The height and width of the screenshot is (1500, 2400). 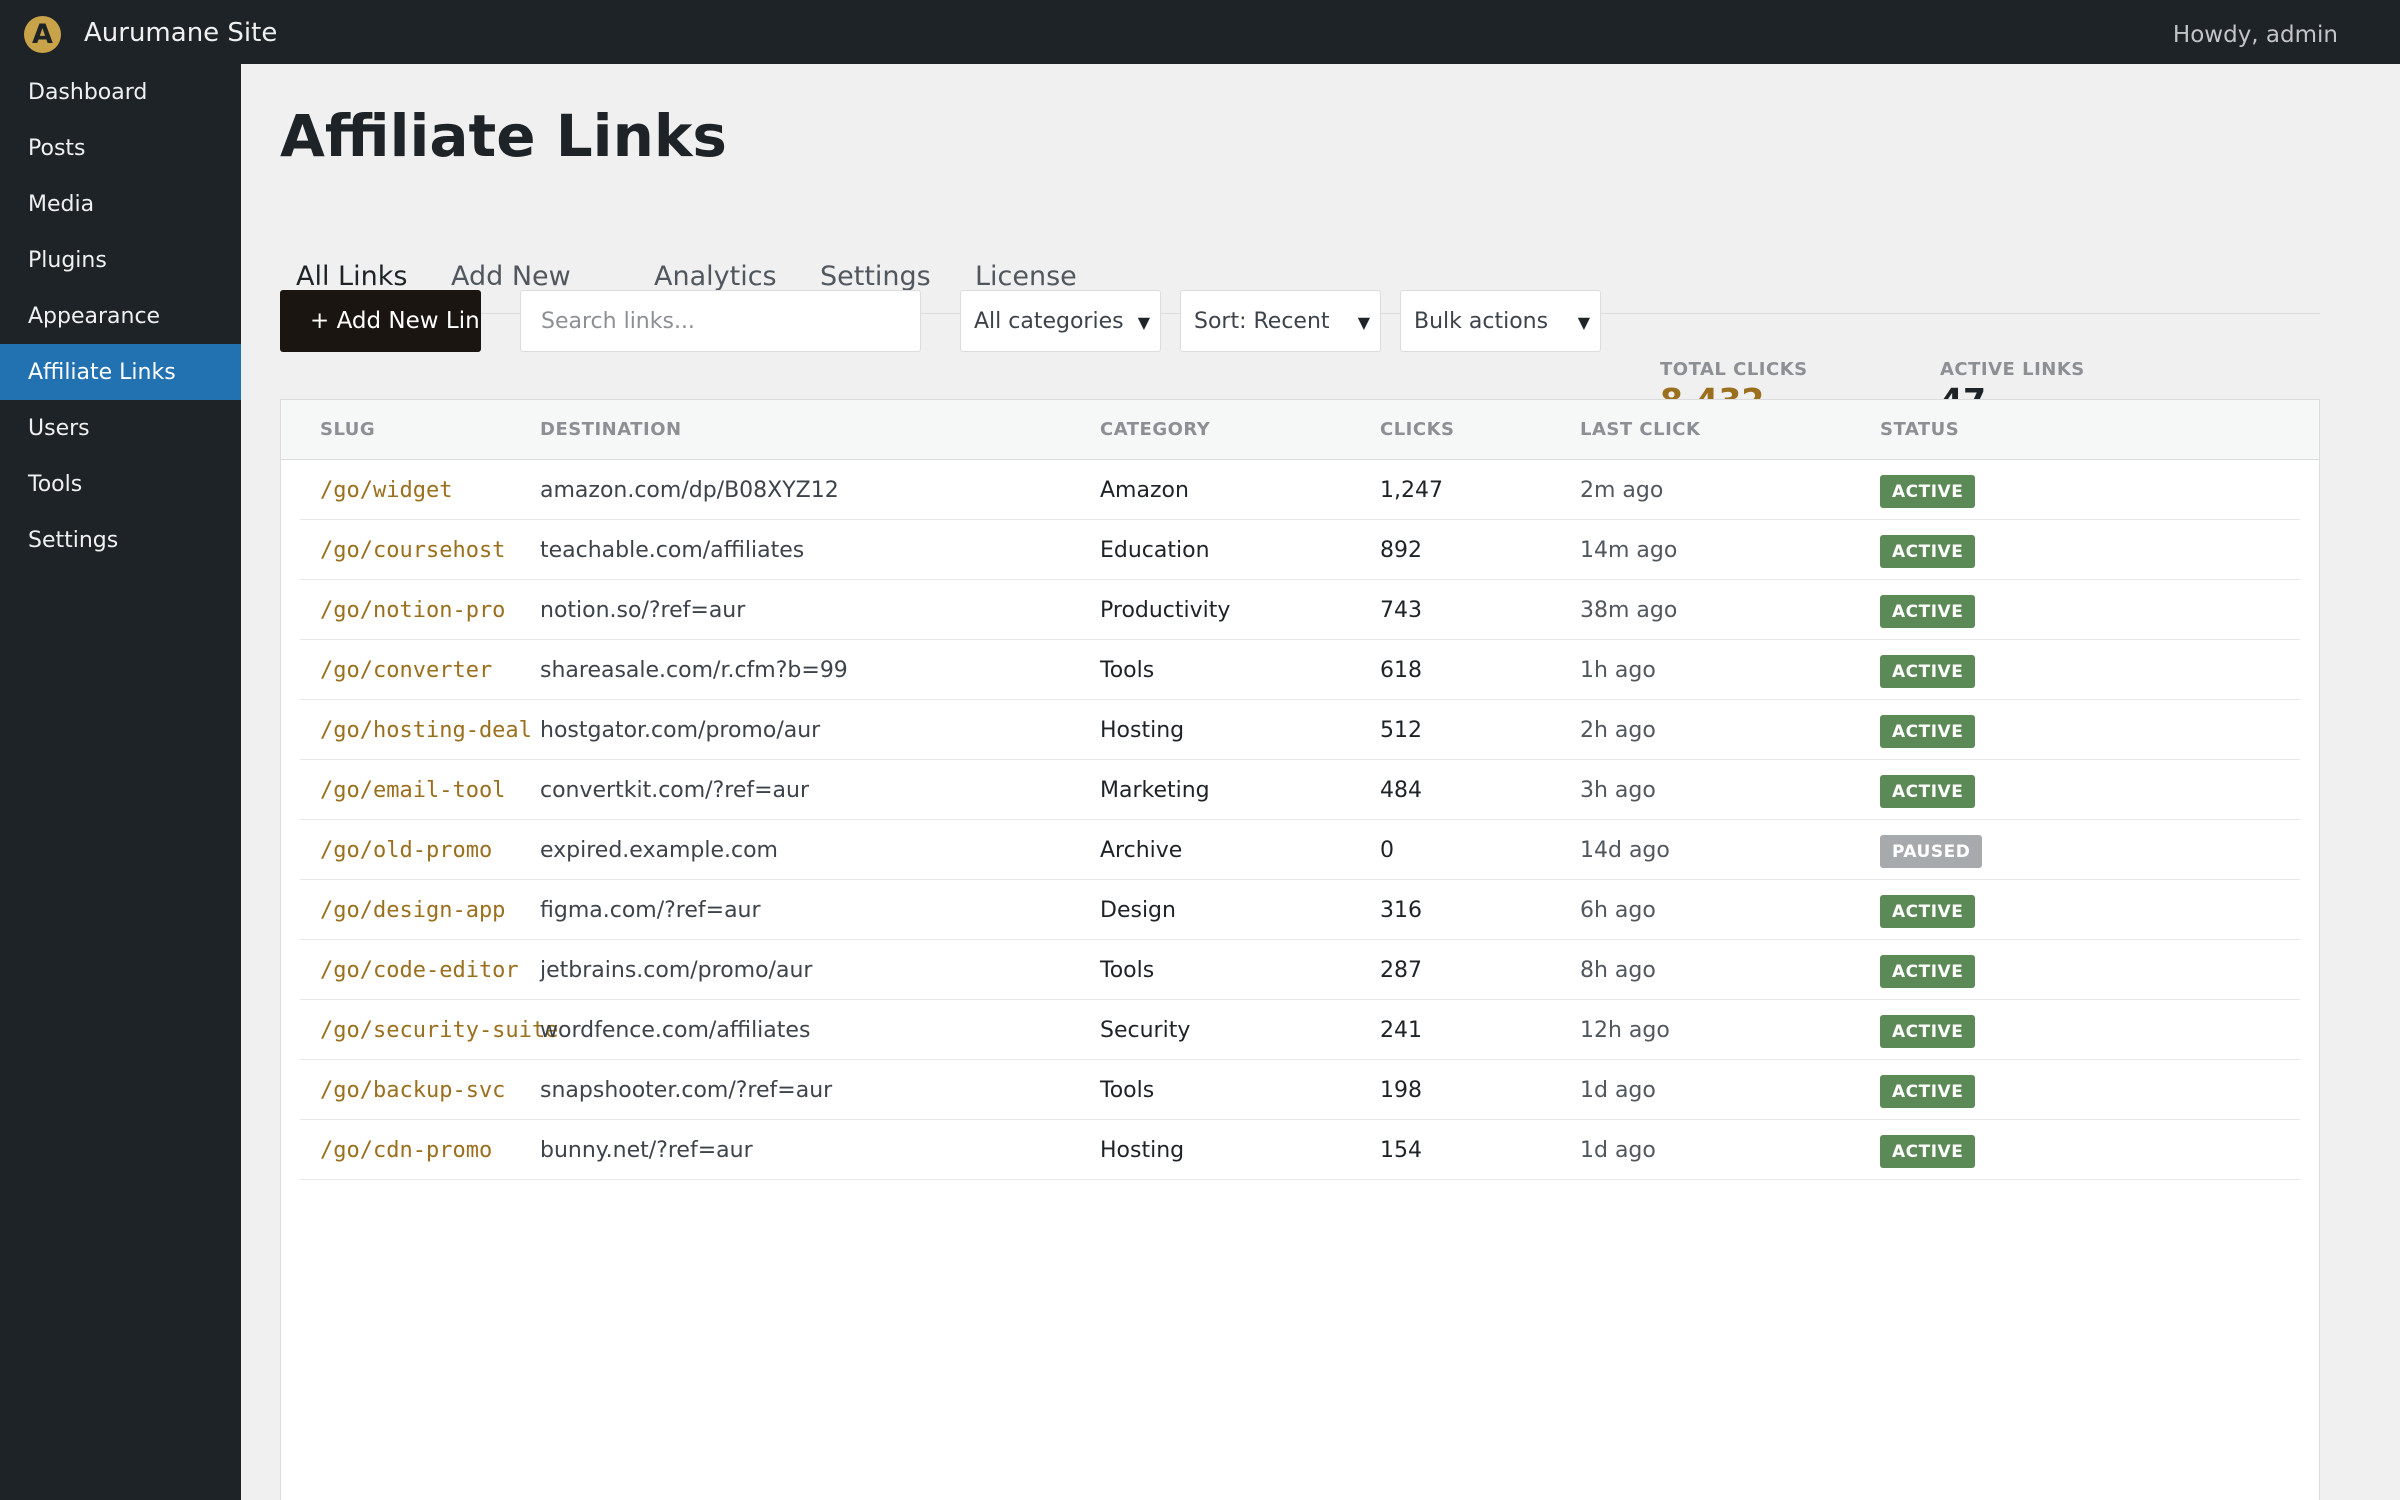 I want to click on column-header-slug: SLUG, so click(x=347, y=430).